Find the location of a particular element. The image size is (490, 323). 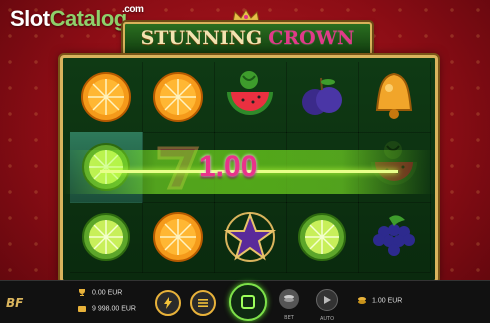

grapes-icon is located at coordinates (394, 235).